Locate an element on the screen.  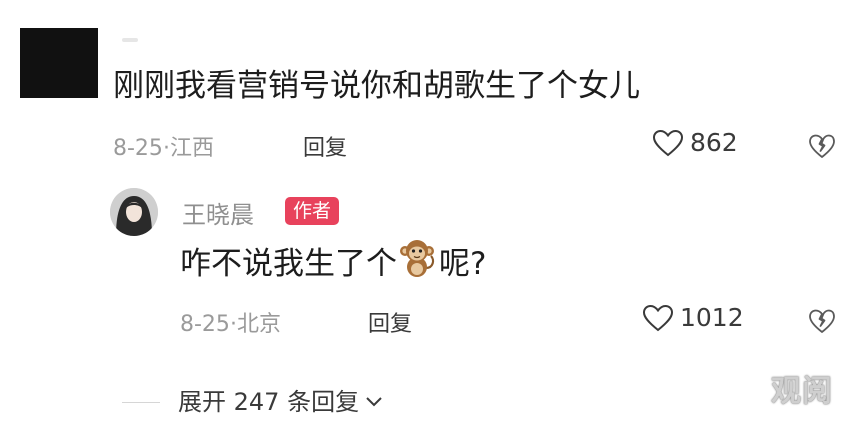
expand-divider is located at coordinates (141, 402).